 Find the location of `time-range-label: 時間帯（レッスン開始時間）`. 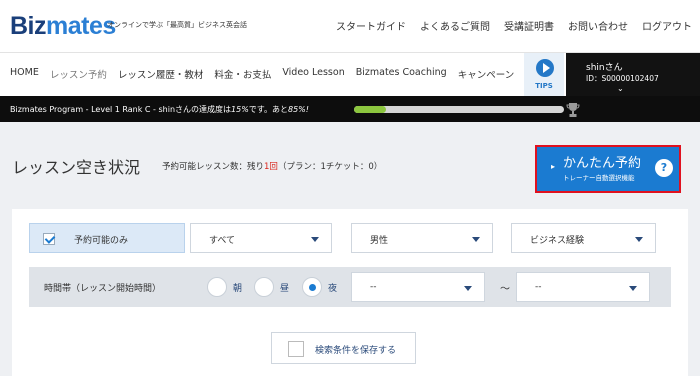

time-range-label: 時間帯（レッスン開始時間） is located at coordinates (103, 289).